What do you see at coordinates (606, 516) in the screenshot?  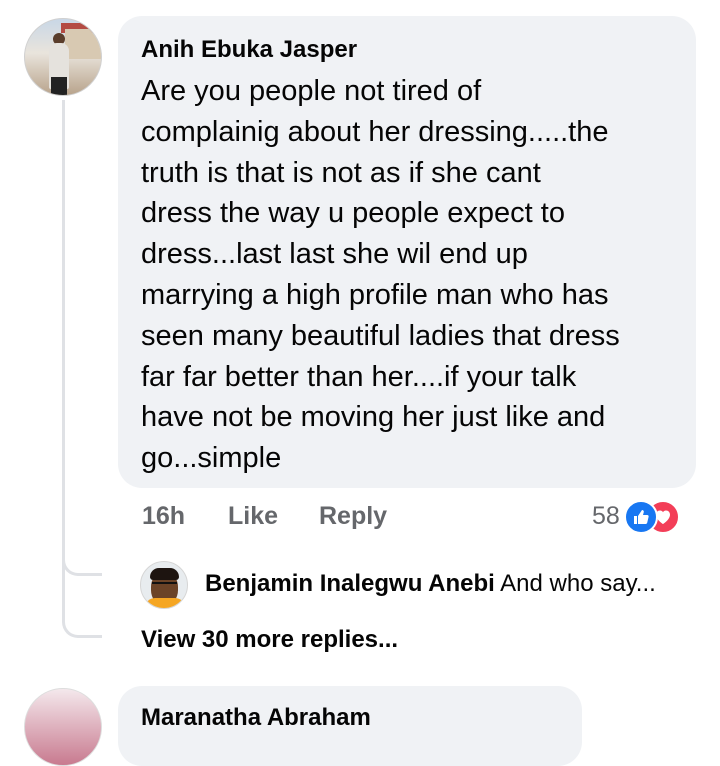 I see `reaction-count: 58` at bounding box center [606, 516].